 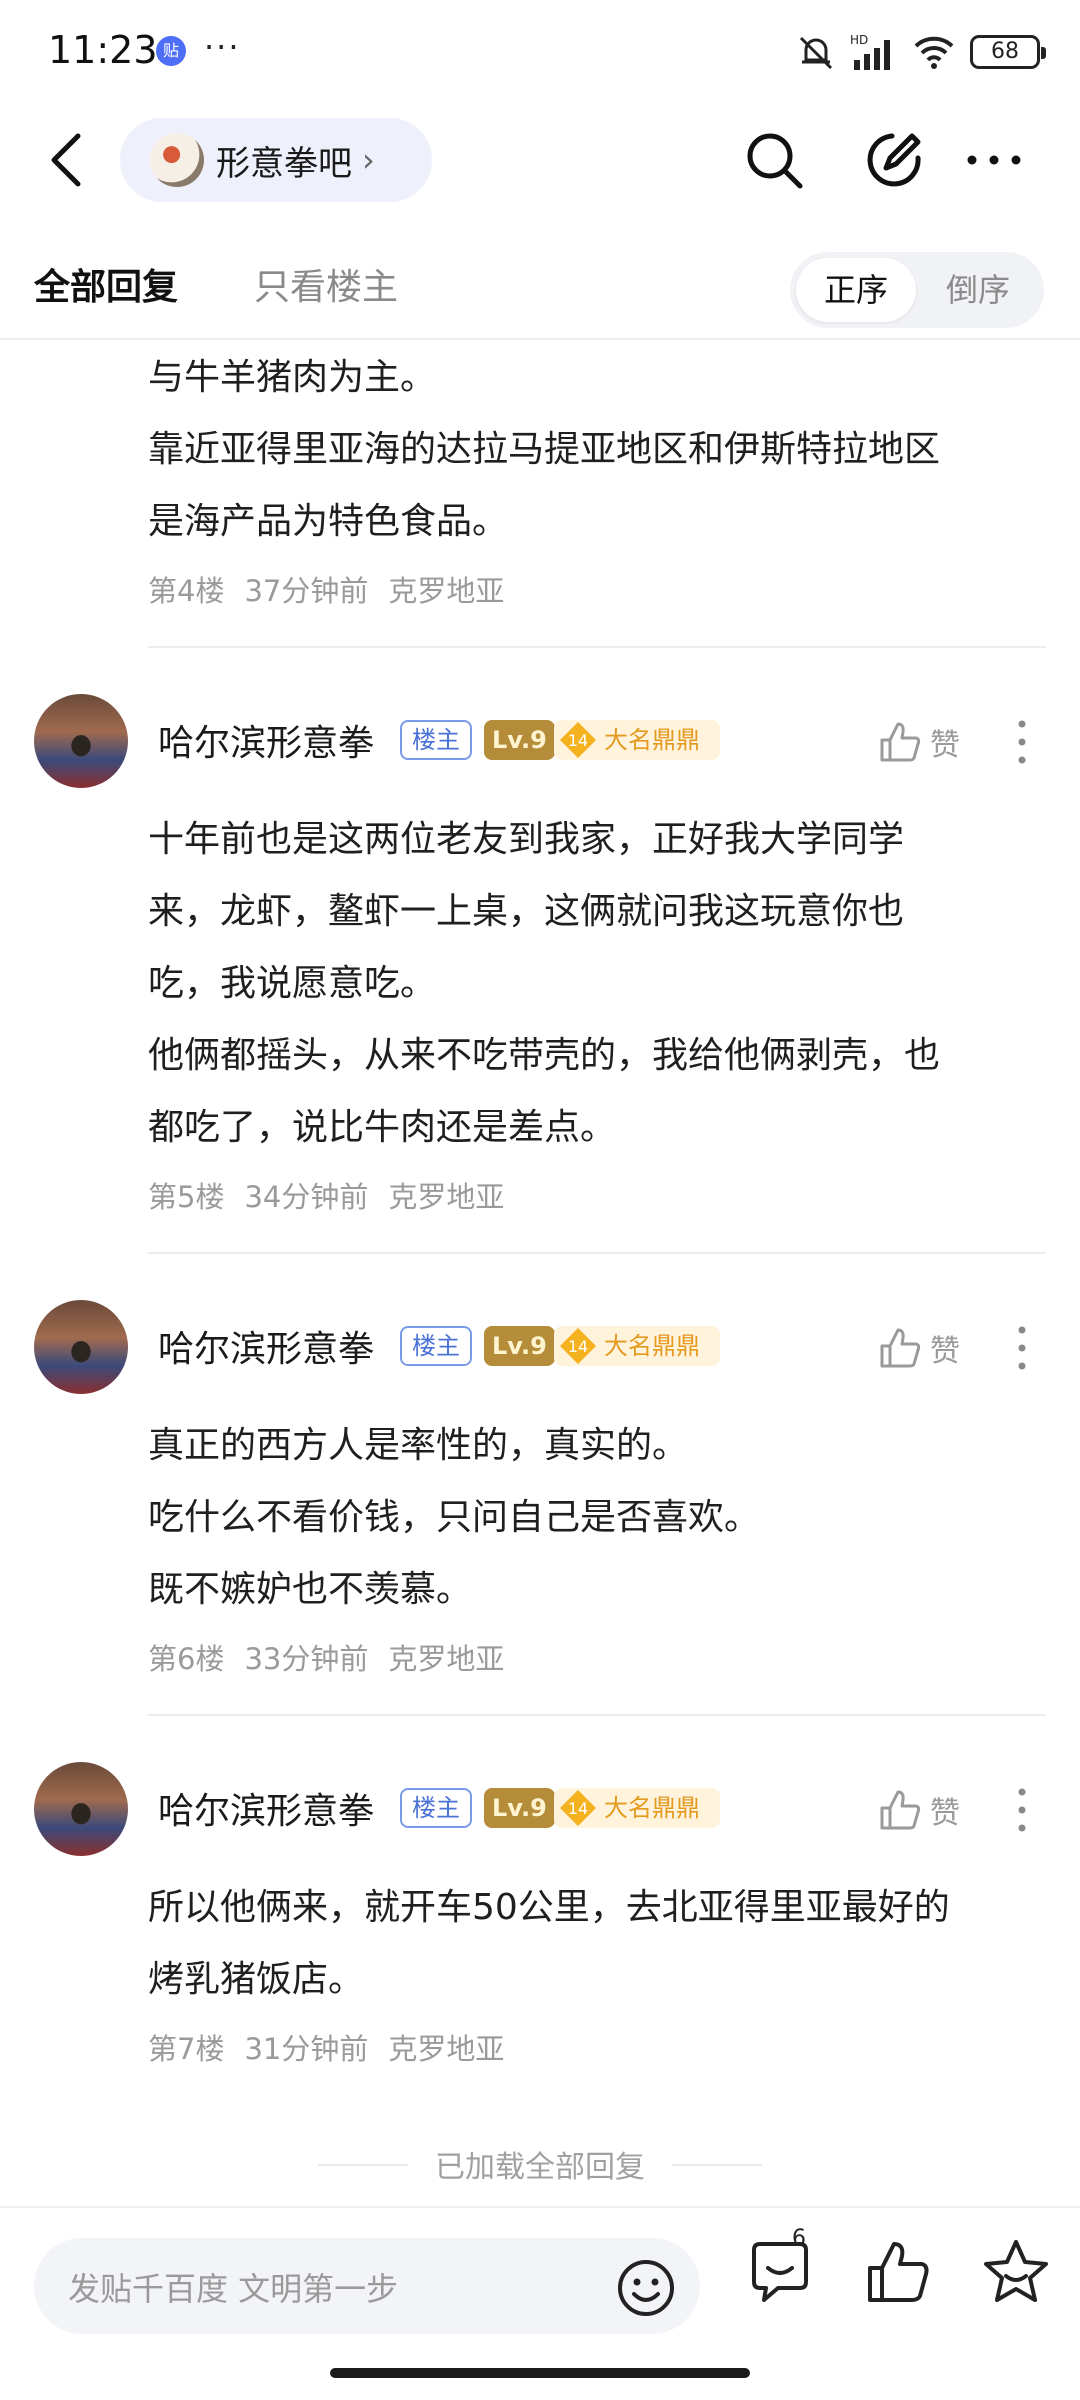 What do you see at coordinates (418, 1445) in the screenshot?
I see `reply-line: 真正的西方人是率性的，真实的。` at bounding box center [418, 1445].